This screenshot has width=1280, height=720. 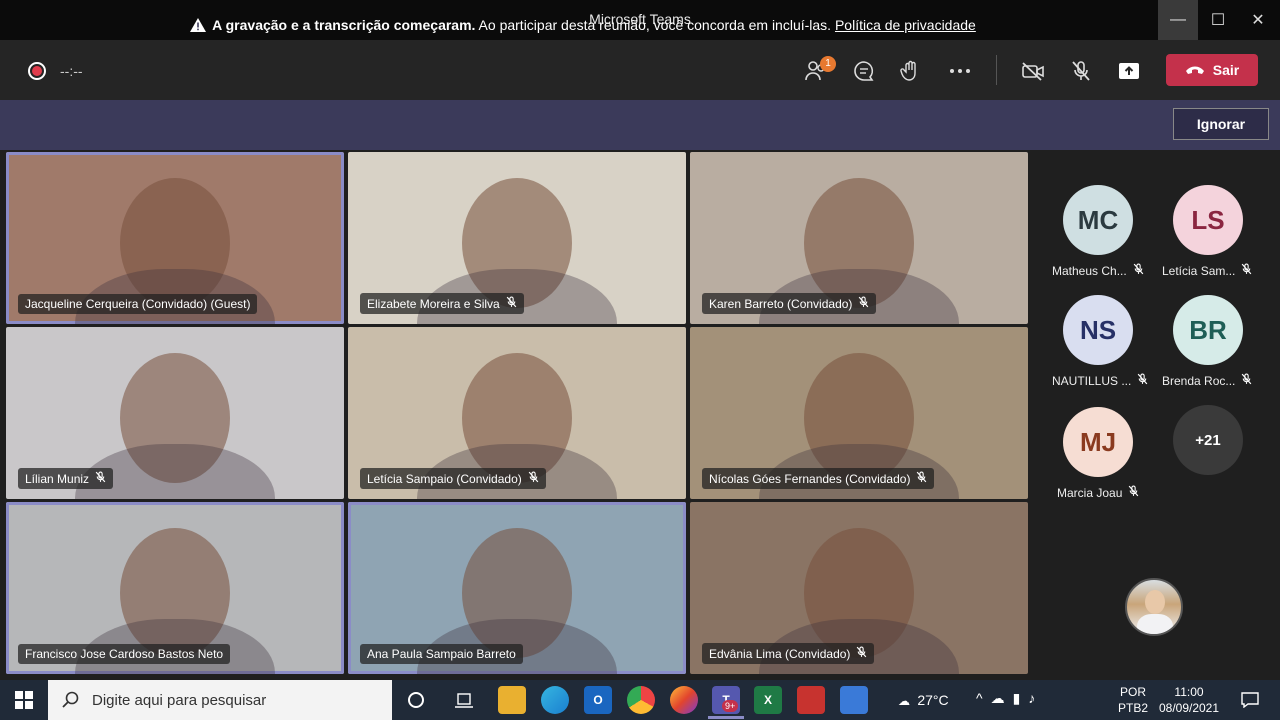 I want to click on camera-toggle, so click(x=1033, y=71).